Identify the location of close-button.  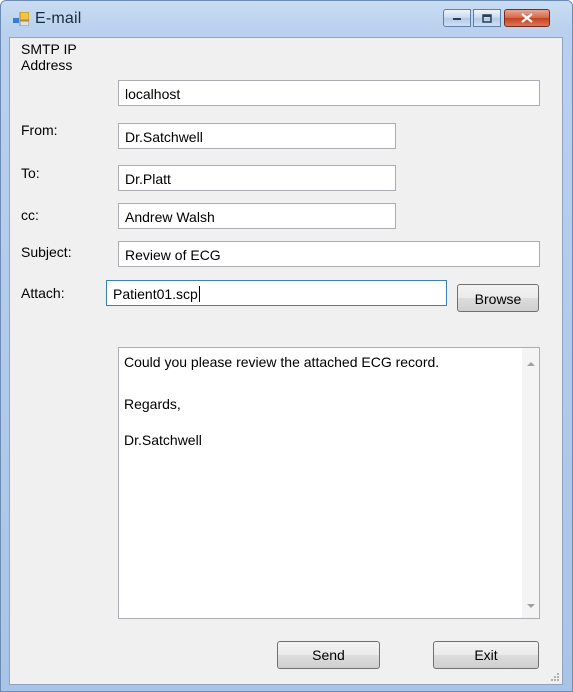
(527, 18).